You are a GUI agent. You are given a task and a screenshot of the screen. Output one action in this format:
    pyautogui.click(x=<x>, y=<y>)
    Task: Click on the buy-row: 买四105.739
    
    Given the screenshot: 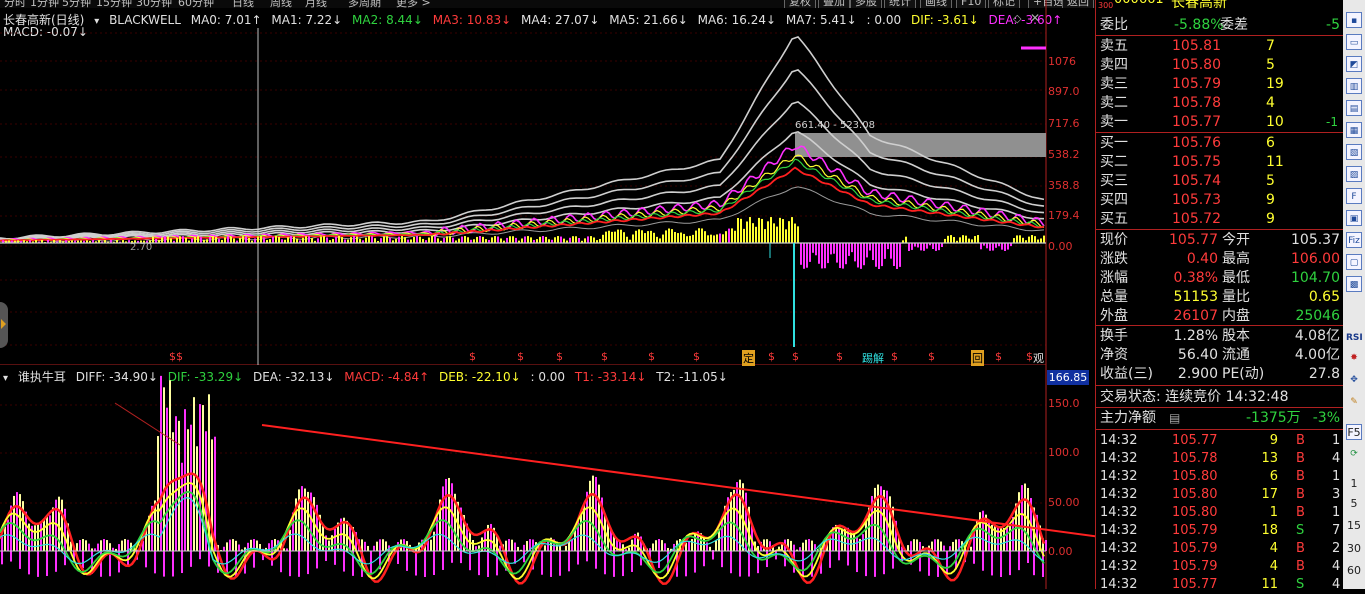 What is the action you would take?
    pyautogui.click(x=1220, y=200)
    